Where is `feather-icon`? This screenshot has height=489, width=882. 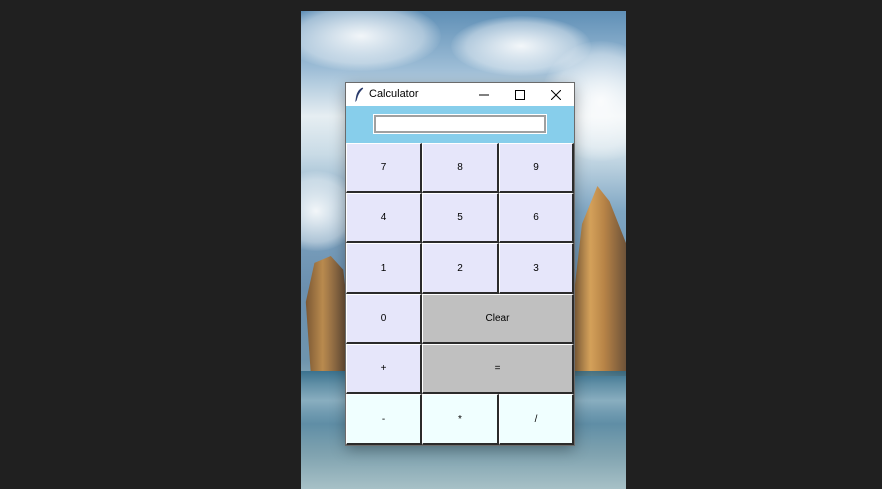
feather-icon is located at coordinates (359, 94).